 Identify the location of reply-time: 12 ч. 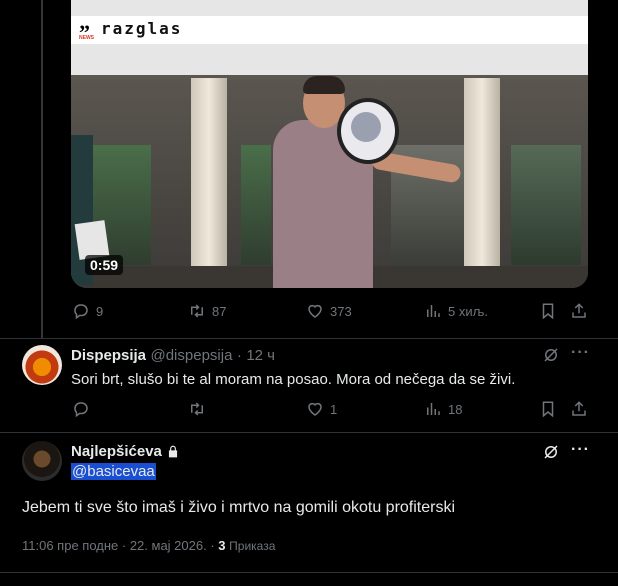
(260, 355).